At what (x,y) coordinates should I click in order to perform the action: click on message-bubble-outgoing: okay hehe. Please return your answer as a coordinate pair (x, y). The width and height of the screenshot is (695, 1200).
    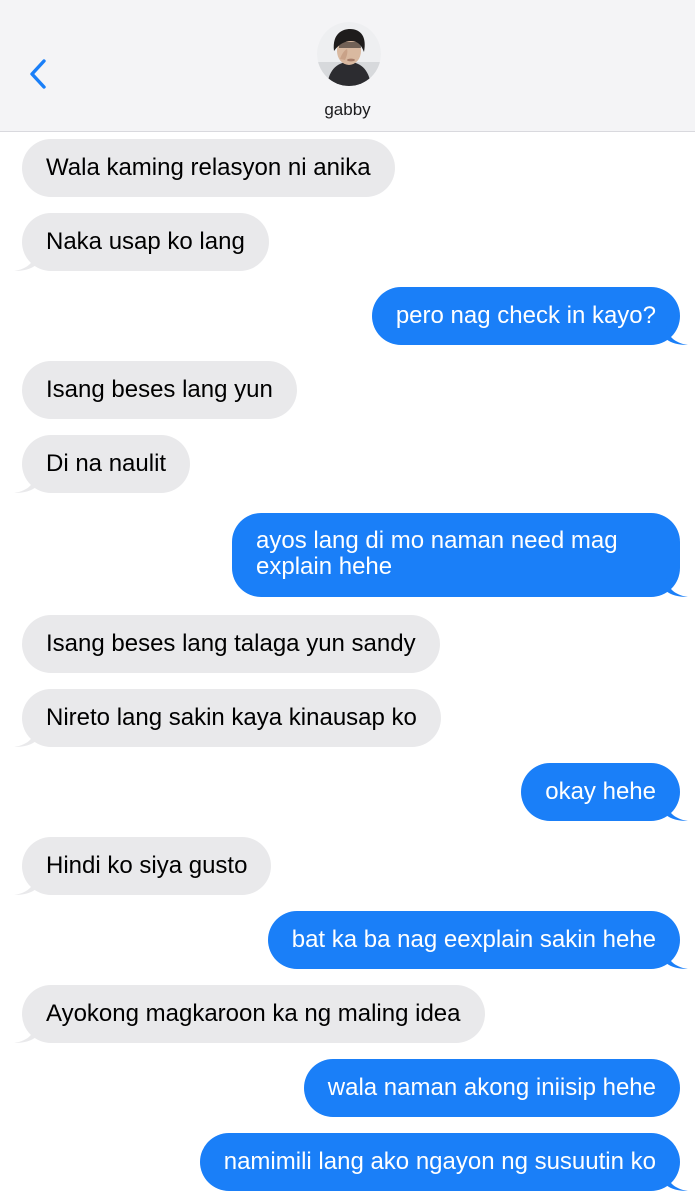
    Looking at the image, I should click on (604, 792).